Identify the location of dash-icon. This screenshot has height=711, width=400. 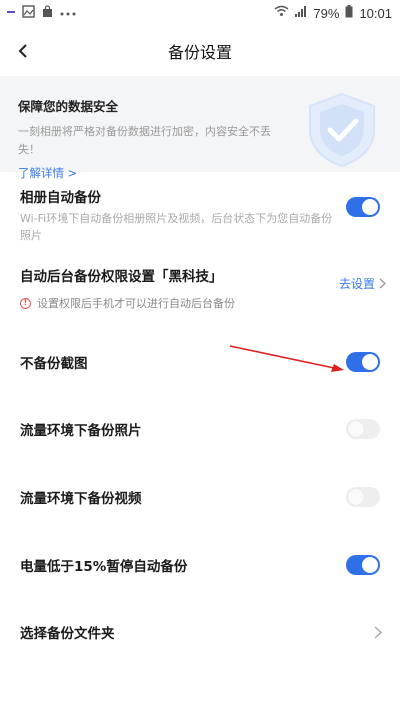
(11, 13).